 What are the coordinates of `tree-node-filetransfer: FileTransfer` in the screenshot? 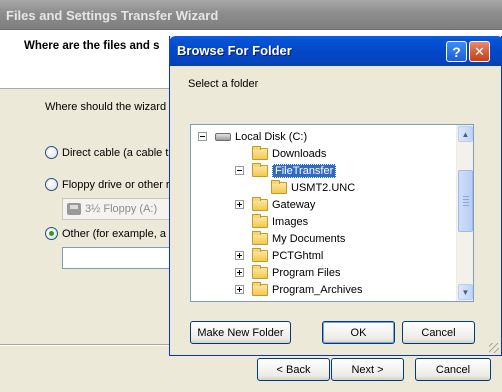 It's located at (286, 170).